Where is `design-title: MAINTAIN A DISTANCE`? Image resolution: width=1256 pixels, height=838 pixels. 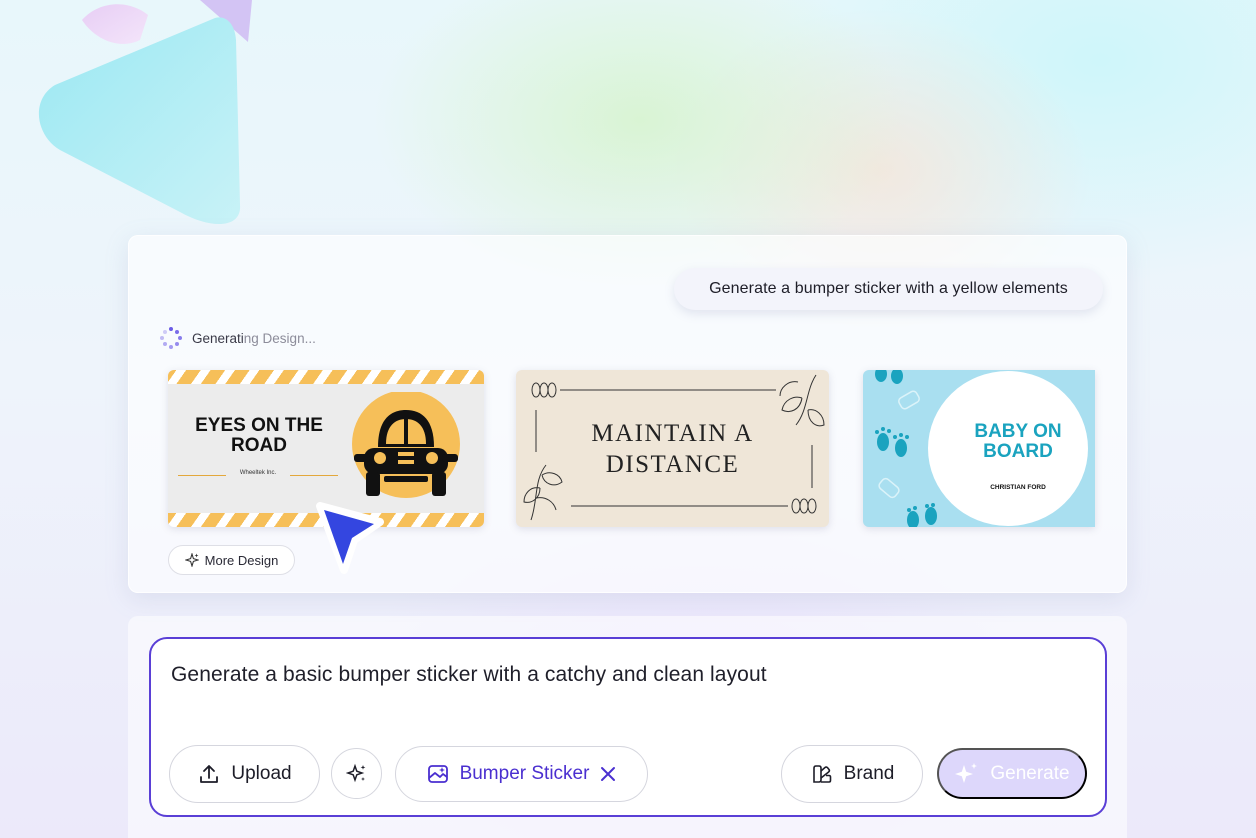 design-title: MAINTAIN A DISTANCE is located at coordinates (672, 449).